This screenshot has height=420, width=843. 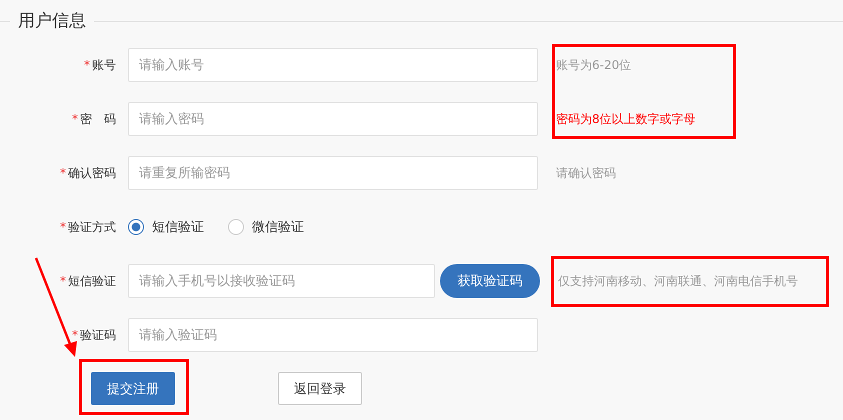 What do you see at coordinates (52, 21) in the screenshot?
I see `section-title: 用户信息` at bounding box center [52, 21].